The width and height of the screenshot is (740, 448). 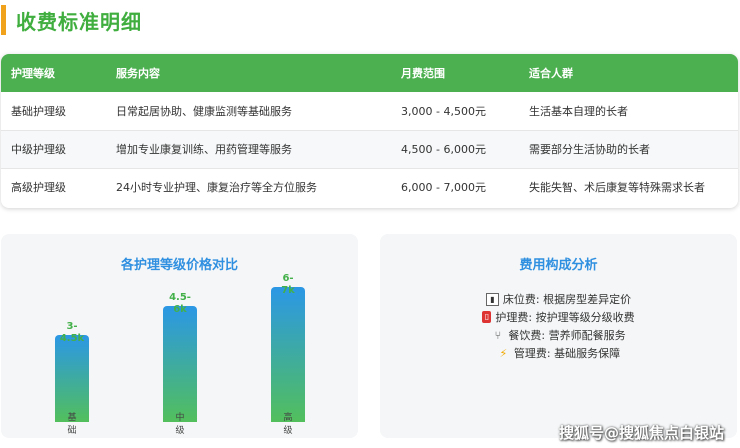 What do you see at coordinates (443, 149) in the screenshot?
I see `cell-monthly-fee: 4,500 - 6,000元` at bounding box center [443, 149].